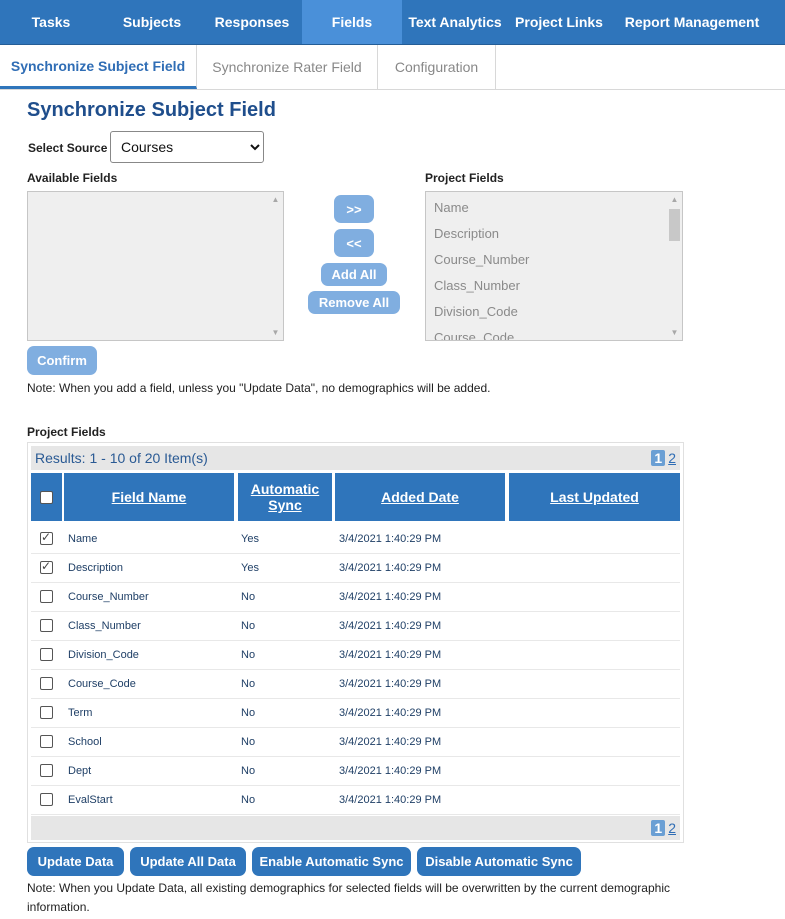 The width and height of the screenshot is (785, 919). I want to click on nav-tasks: Tasks, so click(51, 22).